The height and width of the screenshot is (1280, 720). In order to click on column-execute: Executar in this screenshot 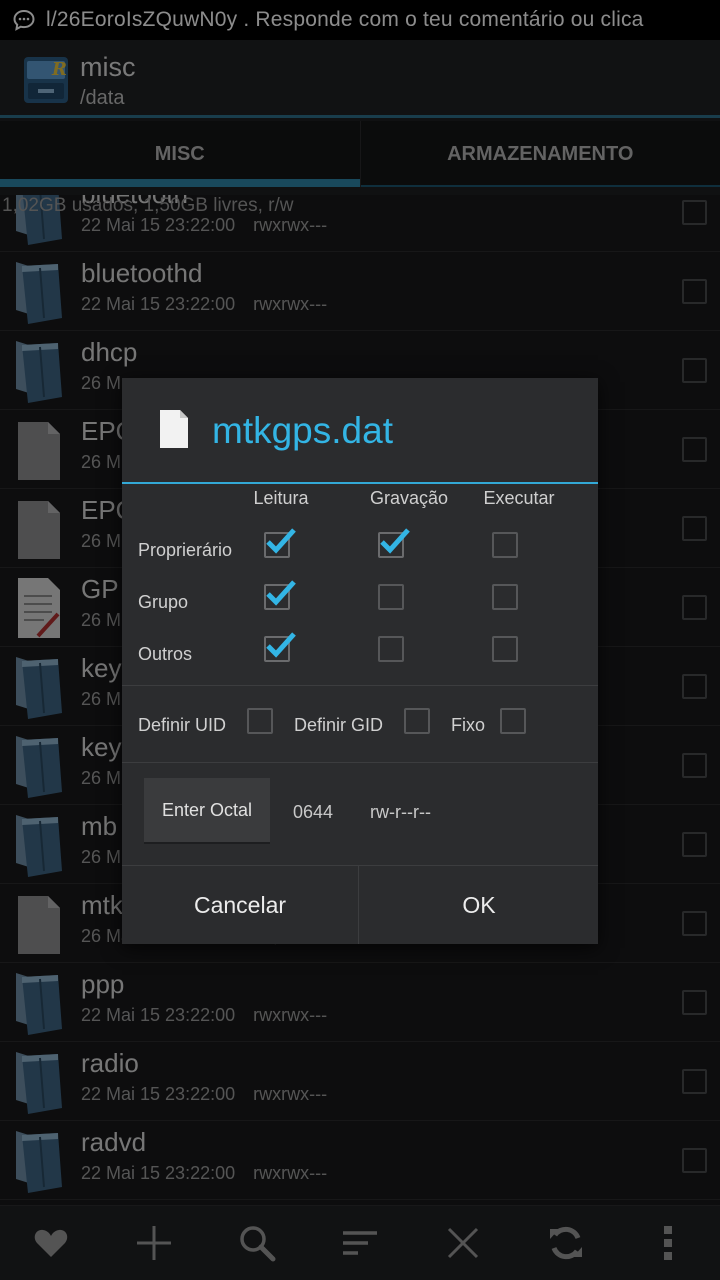, I will do `click(519, 498)`.